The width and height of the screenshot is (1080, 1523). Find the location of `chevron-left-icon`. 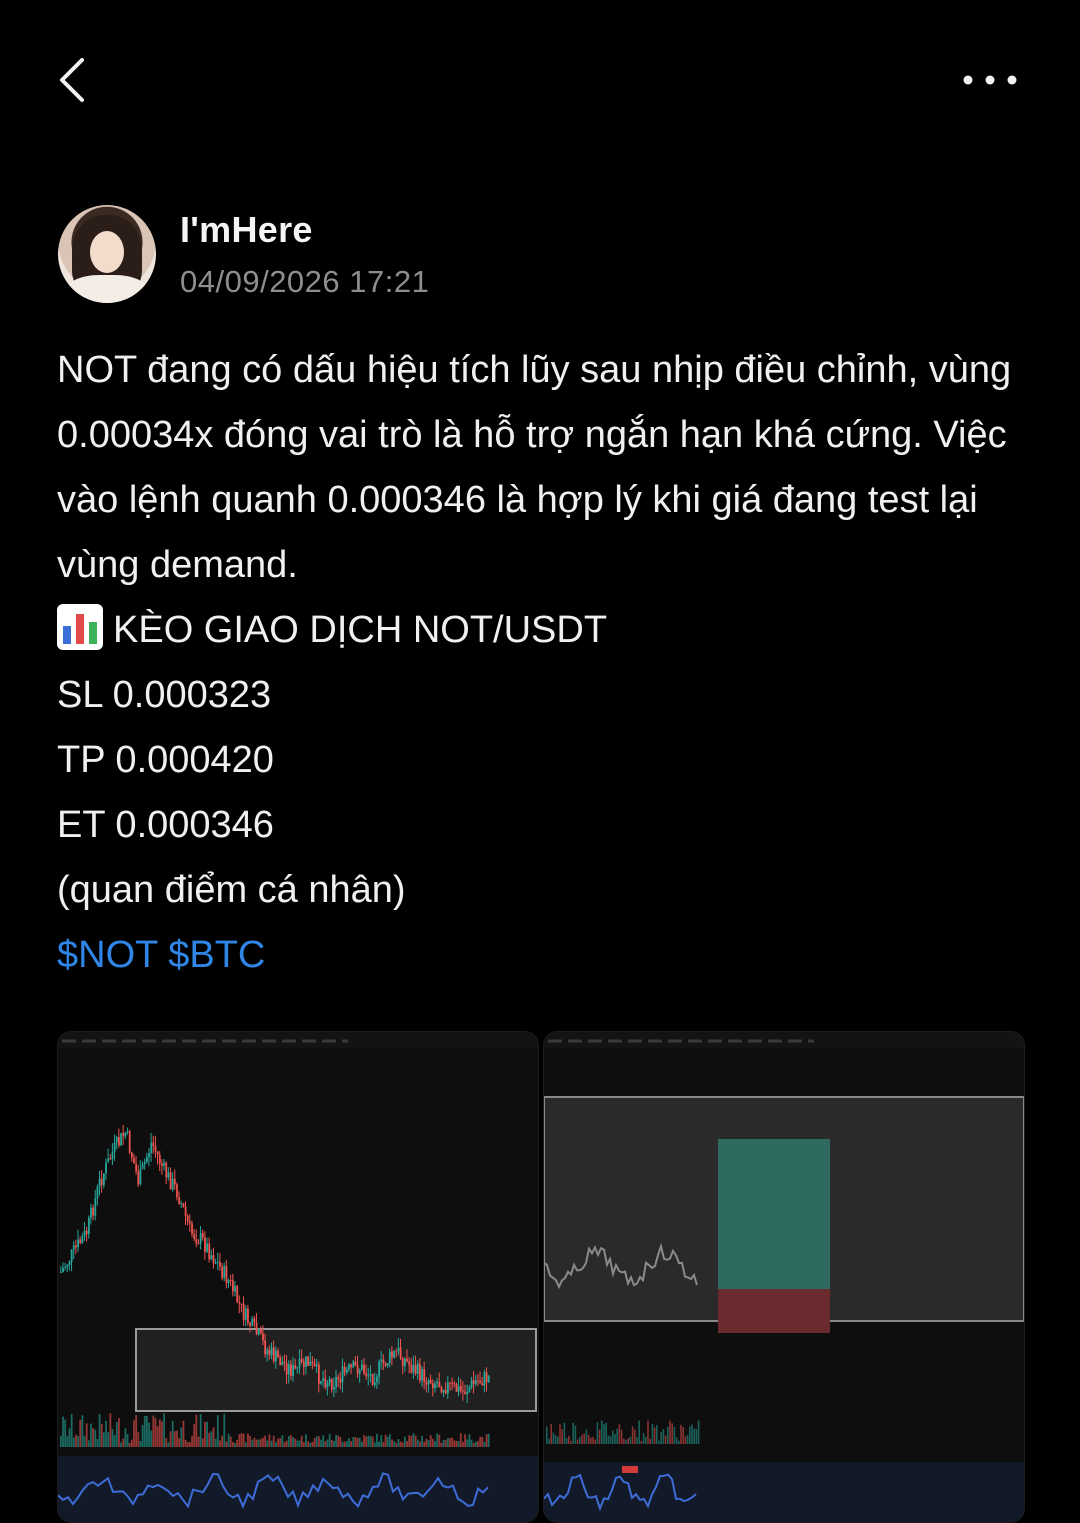

chevron-left-icon is located at coordinates (74, 80).